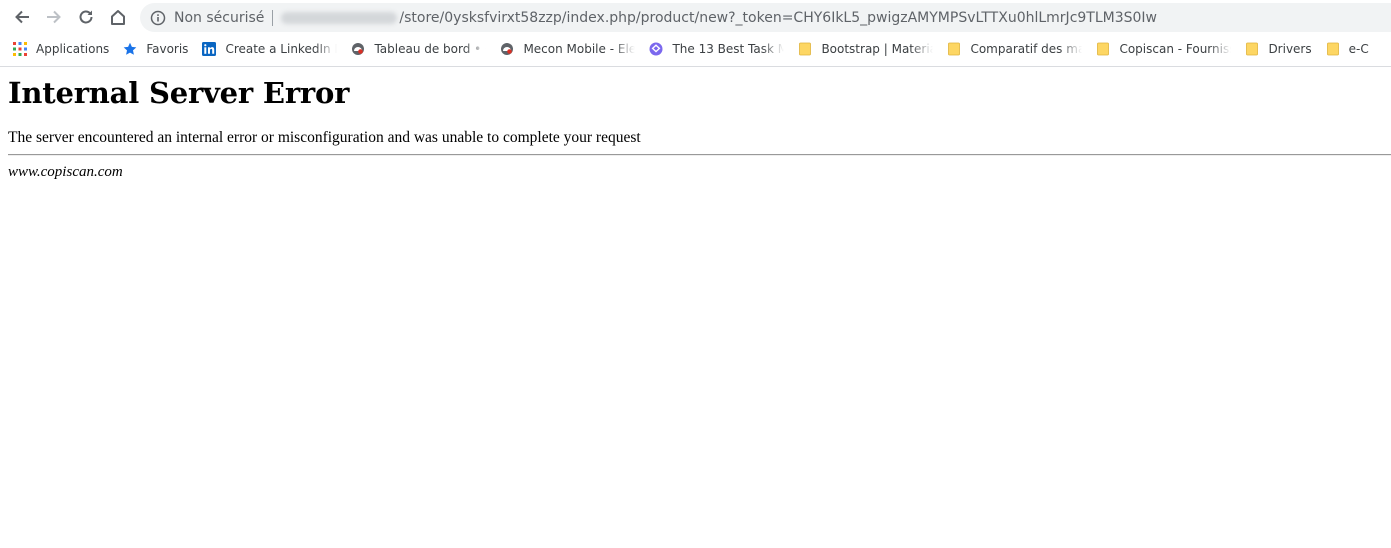 Image resolution: width=1391 pixels, height=548 pixels. What do you see at coordinates (877, 49) in the screenshot?
I see `bookmark-label: Bootstrap | Material D` at bounding box center [877, 49].